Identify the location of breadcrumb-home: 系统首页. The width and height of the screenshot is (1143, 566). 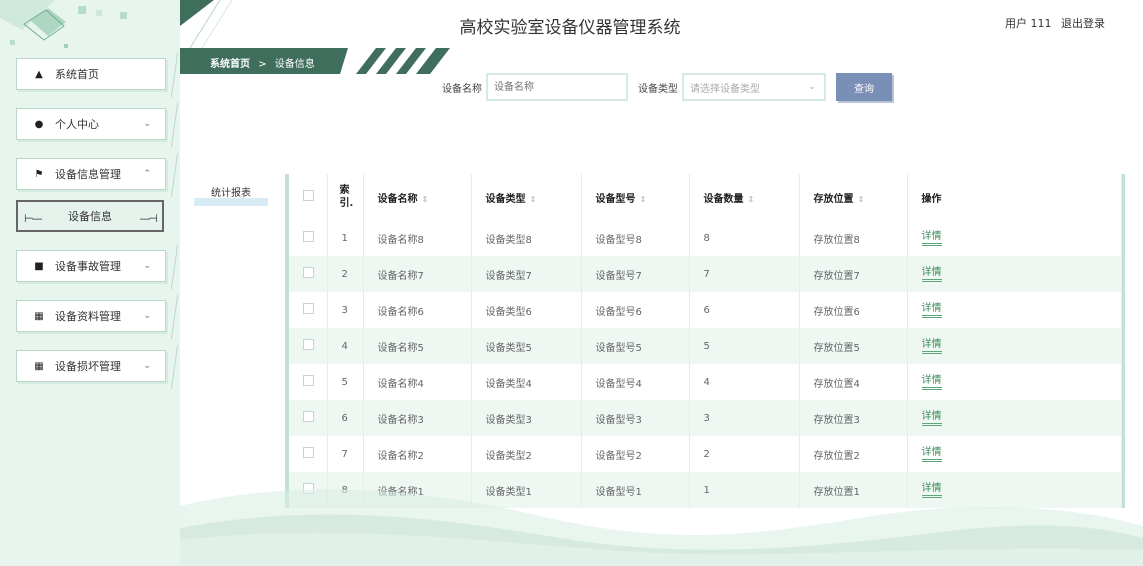
(230, 64).